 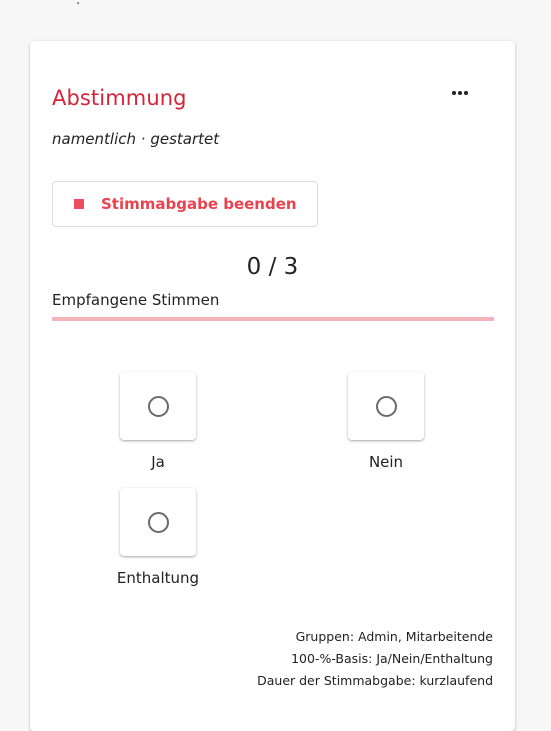 What do you see at coordinates (386, 462) in the screenshot?
I see `option-nein-label: Nein` at bounding box center [386, 462].